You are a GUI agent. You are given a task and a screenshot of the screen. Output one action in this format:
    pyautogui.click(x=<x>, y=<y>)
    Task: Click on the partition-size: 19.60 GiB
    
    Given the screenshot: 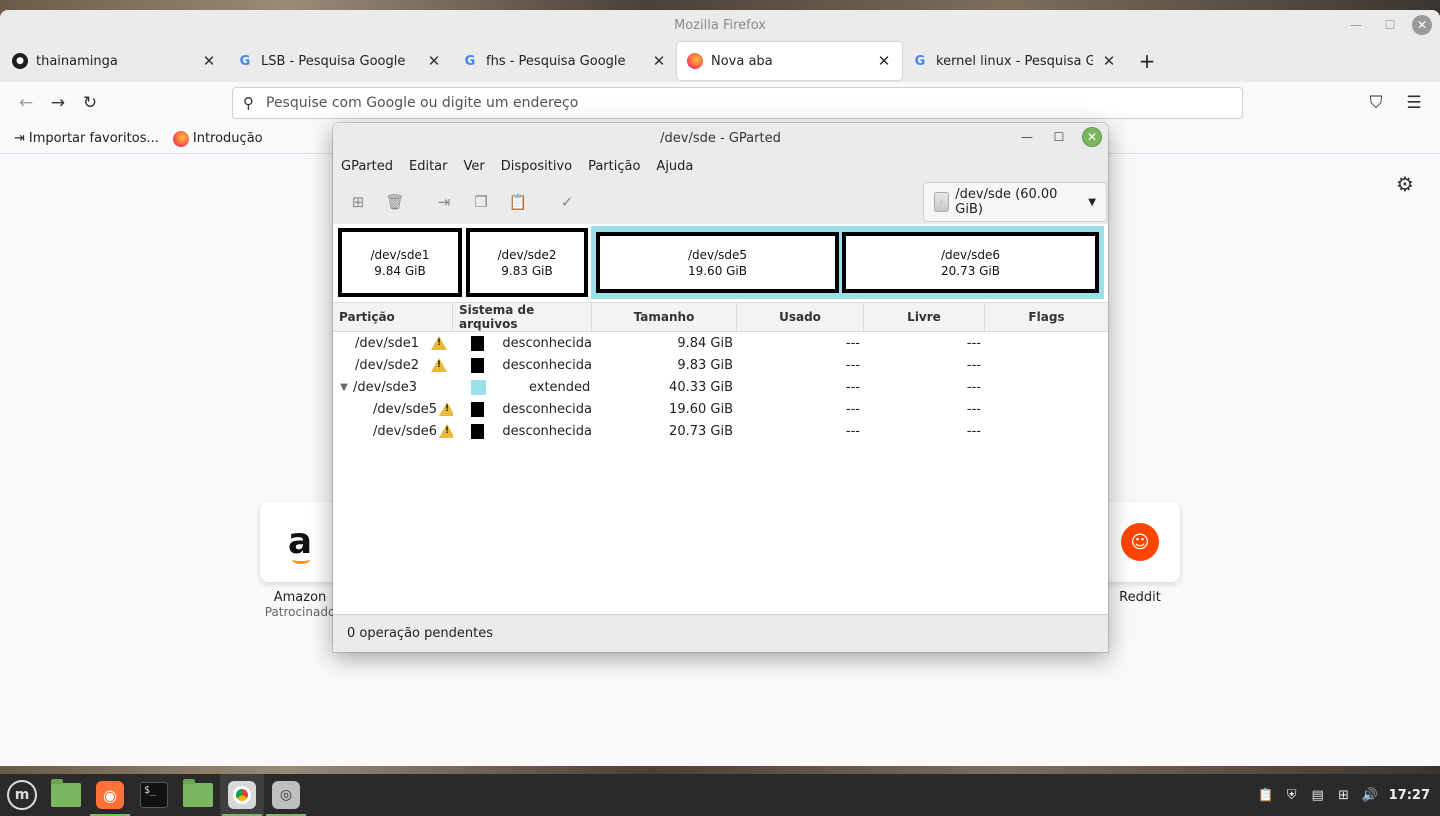 What is the action you would take?
    pyautogui.click(x=701, y=409)
    